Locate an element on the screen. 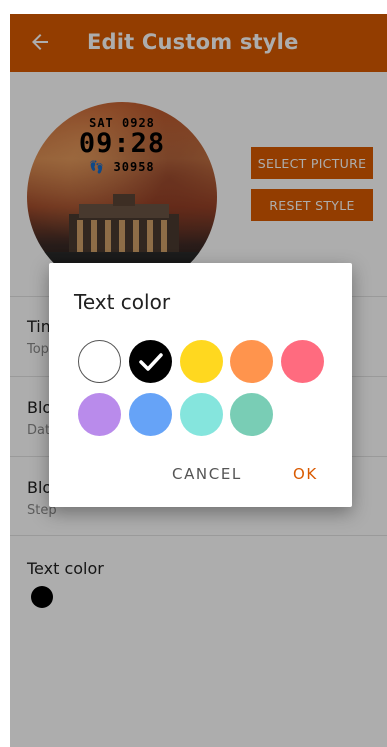  color-swatch-orange is located at coordinates (251, 361).